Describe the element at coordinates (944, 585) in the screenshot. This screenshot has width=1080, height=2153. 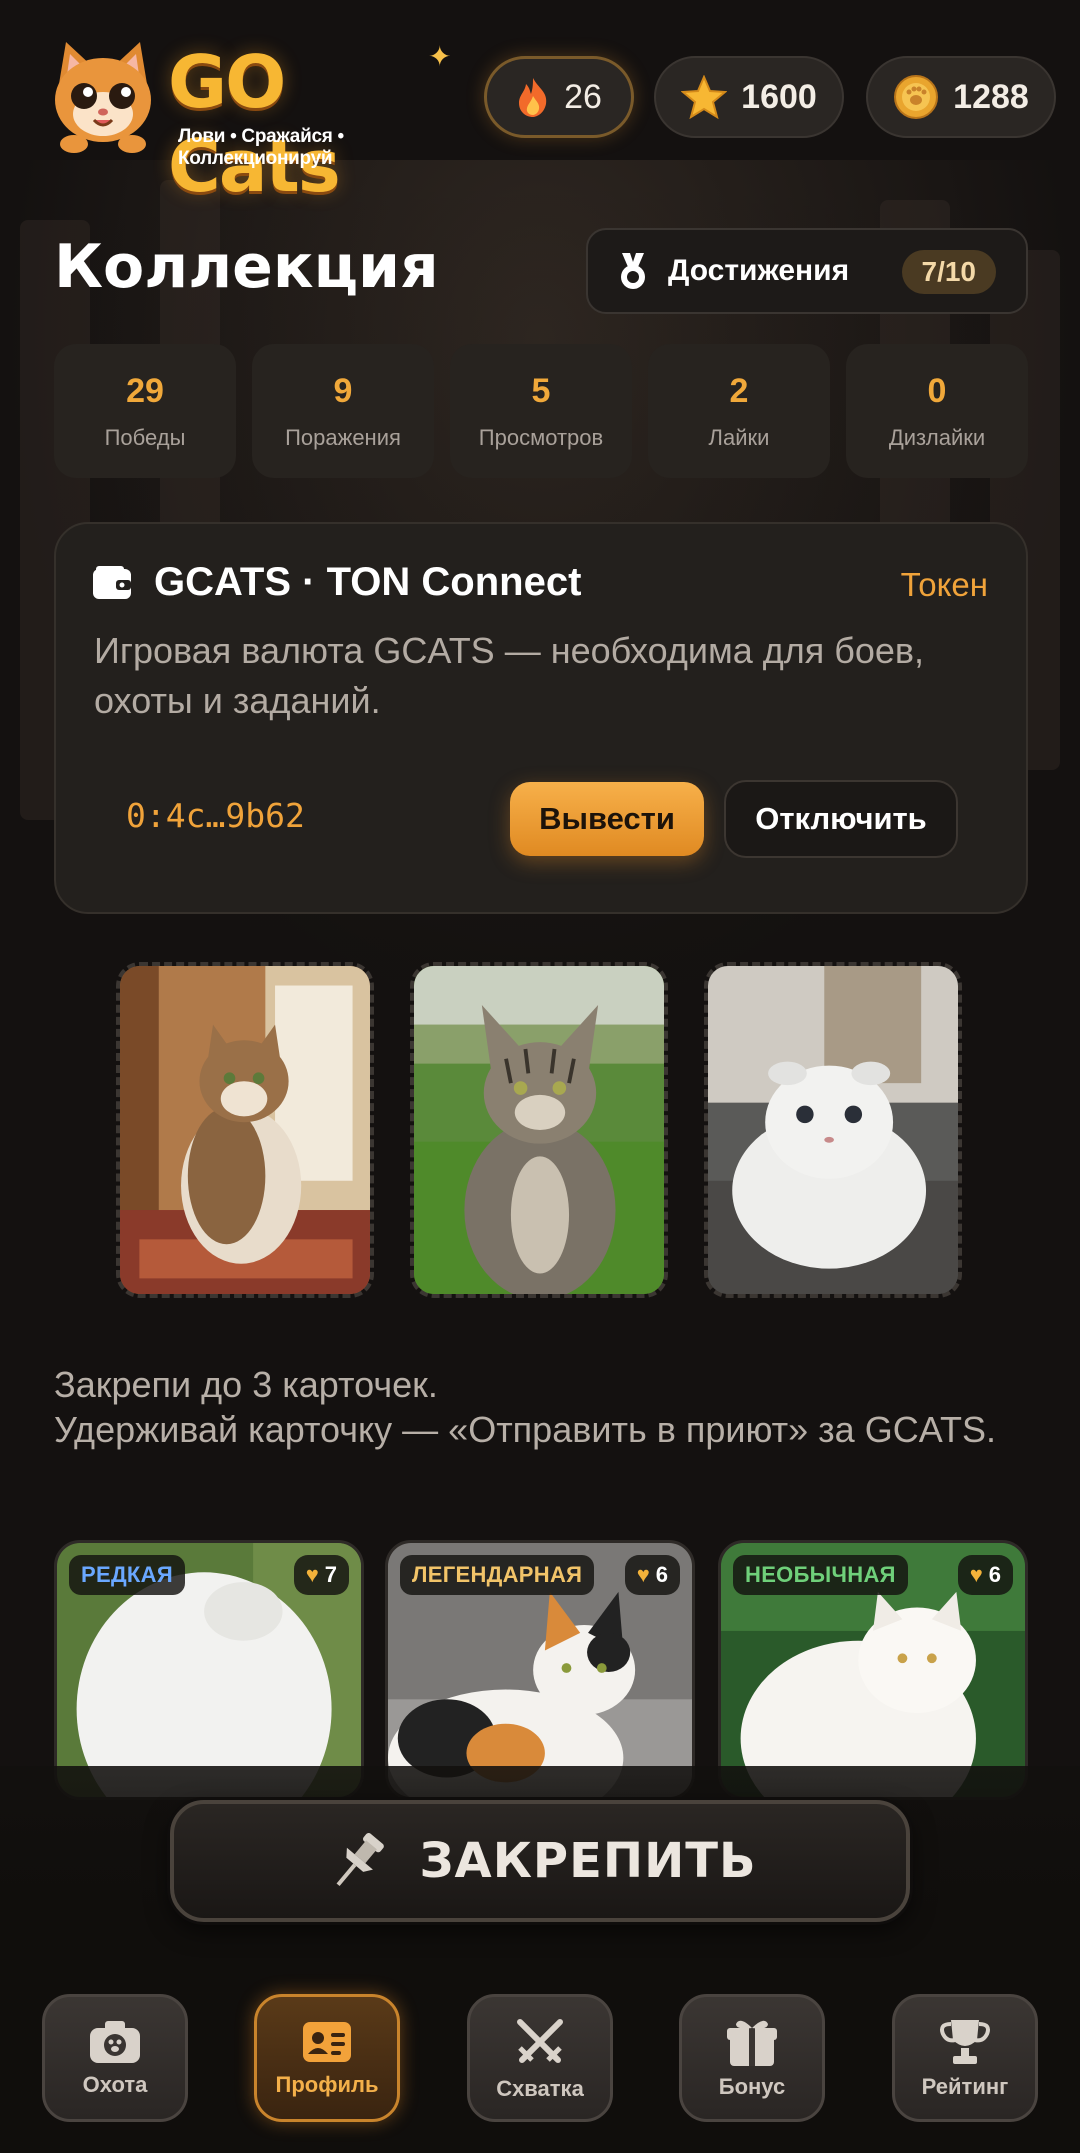
I see `token-link: Токен` at that location.